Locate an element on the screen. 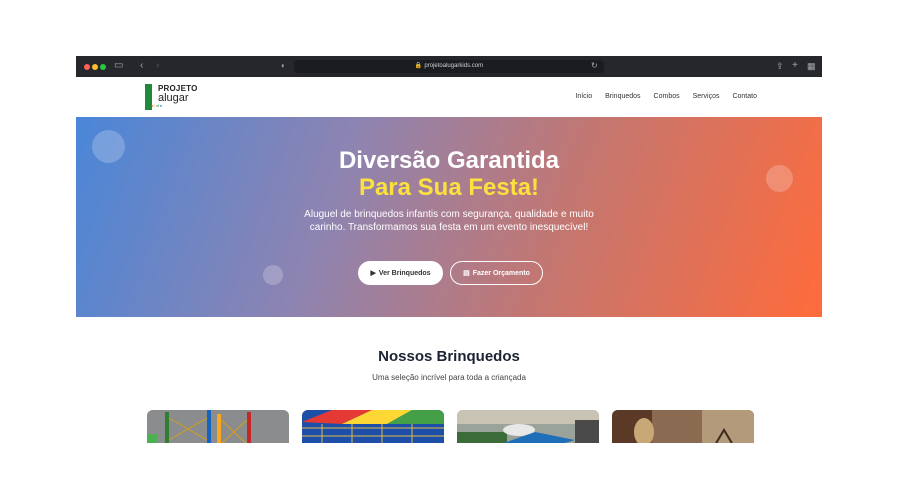 The image size is (897, 499). maximize-window-button is located at coordinates (103, 67).